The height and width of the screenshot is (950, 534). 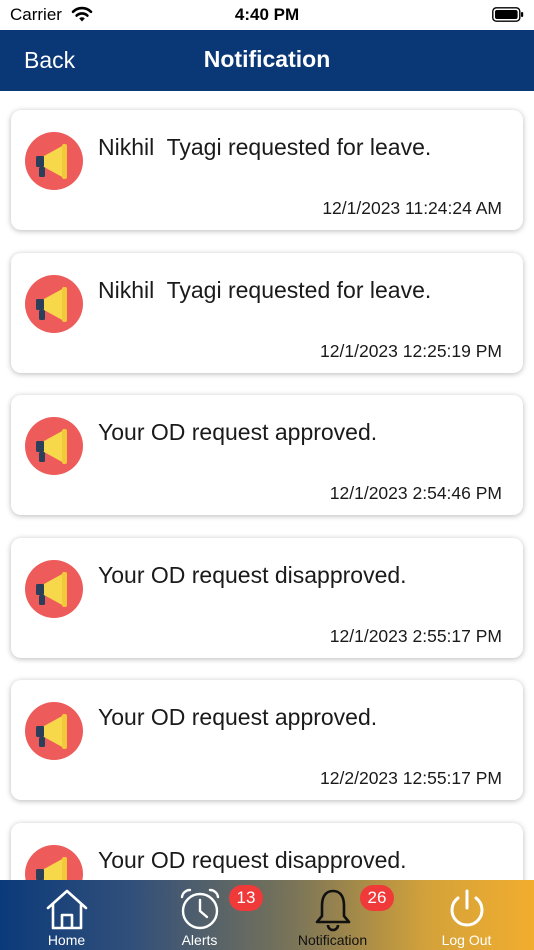 What do you see at coordinates (411, 350) in the screenshot?
I see `notification-timestamp: 12/1/2023 12:25:19 PM` at bounding box center [411, 350].